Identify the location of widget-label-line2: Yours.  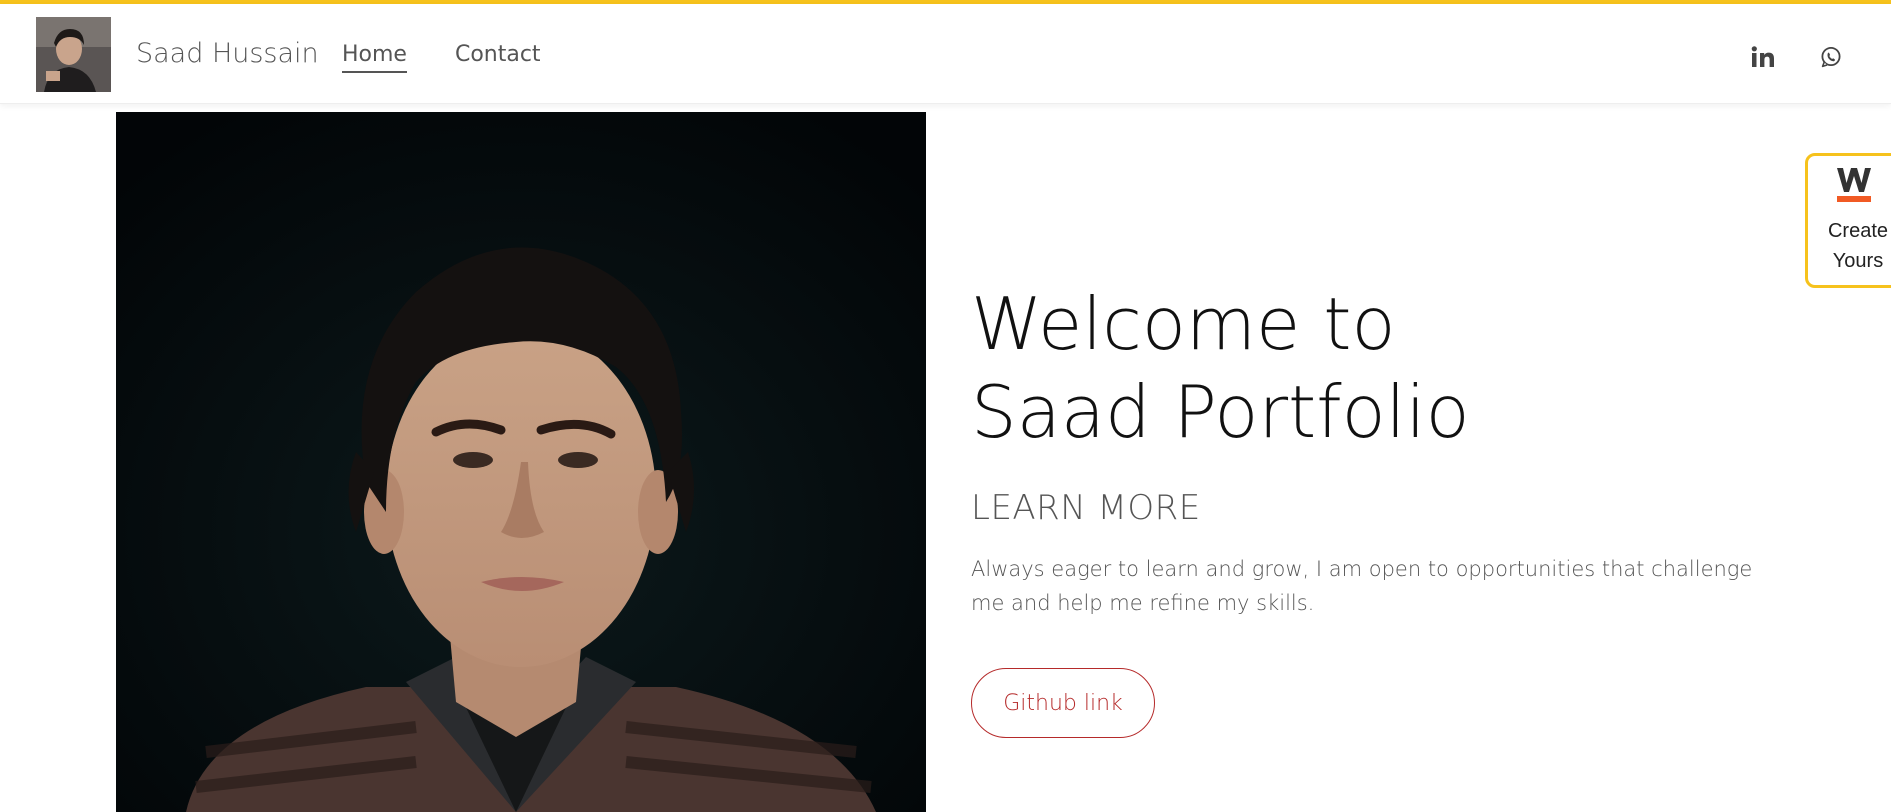
(1858, 261).